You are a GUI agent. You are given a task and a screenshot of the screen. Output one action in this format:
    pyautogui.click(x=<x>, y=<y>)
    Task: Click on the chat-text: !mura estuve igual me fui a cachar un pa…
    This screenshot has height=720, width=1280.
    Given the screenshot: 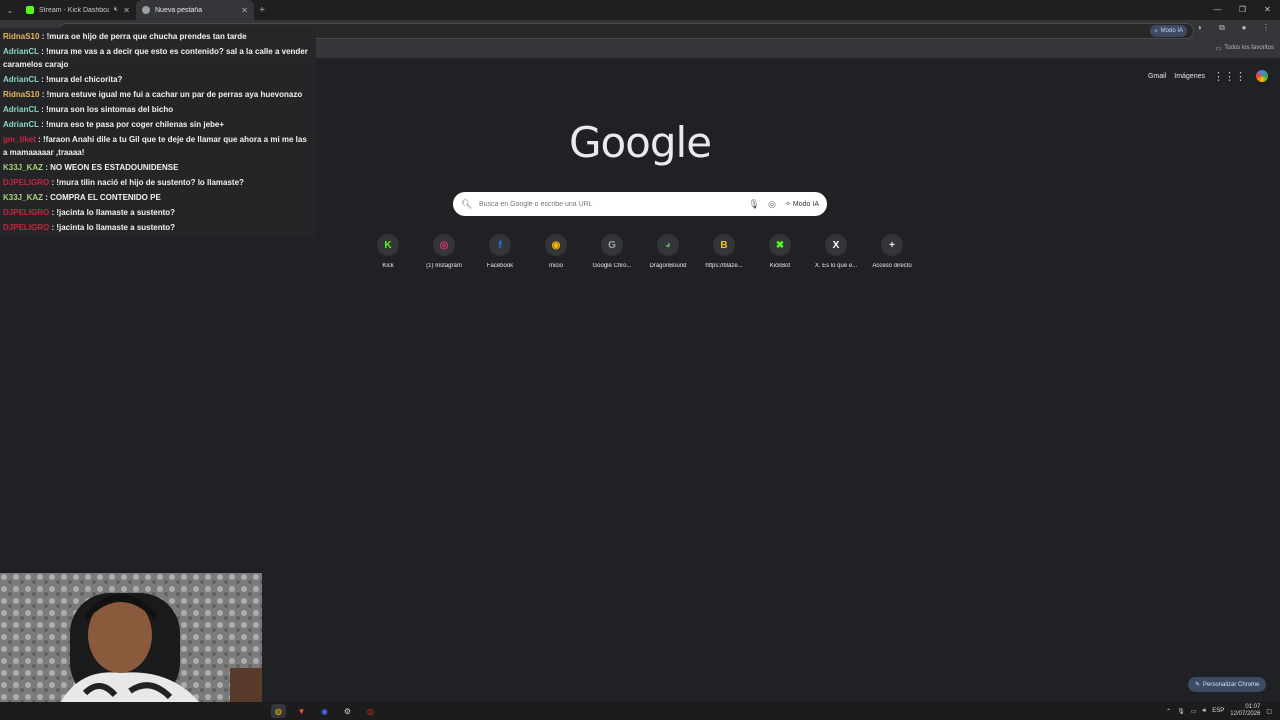 What is the action you would take?
    pyautogui.click(x=174, y=94)
    